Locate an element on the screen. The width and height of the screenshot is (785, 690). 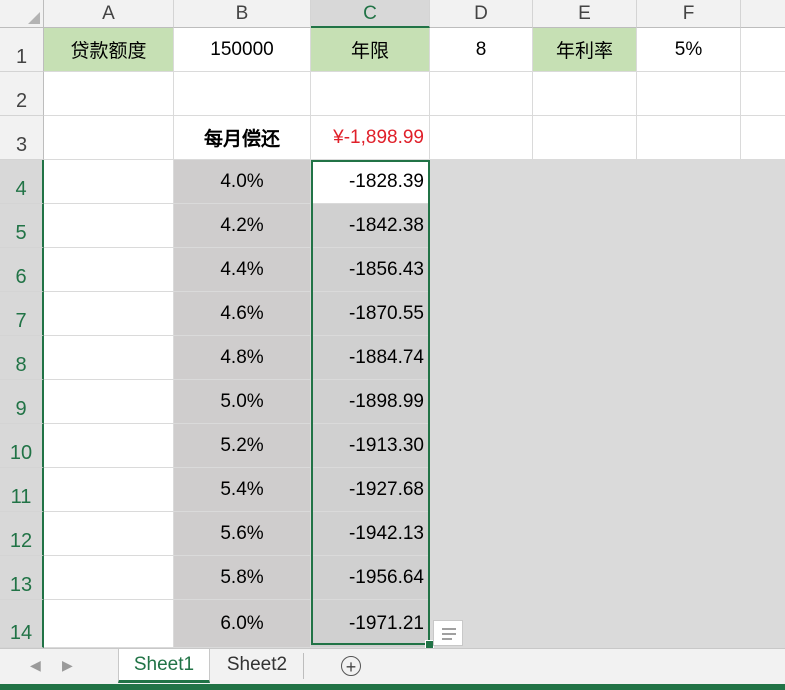
cell-c1: 年限 is located at coordinates (370, 50).